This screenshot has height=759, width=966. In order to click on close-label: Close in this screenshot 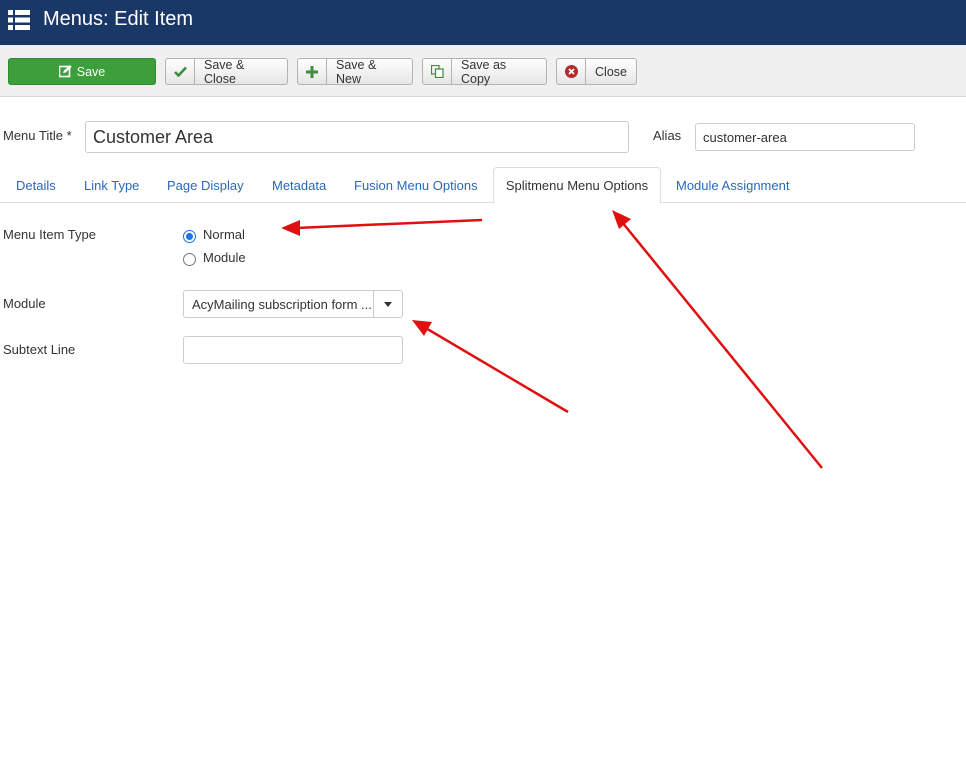, I will do `click(611, 71)`.